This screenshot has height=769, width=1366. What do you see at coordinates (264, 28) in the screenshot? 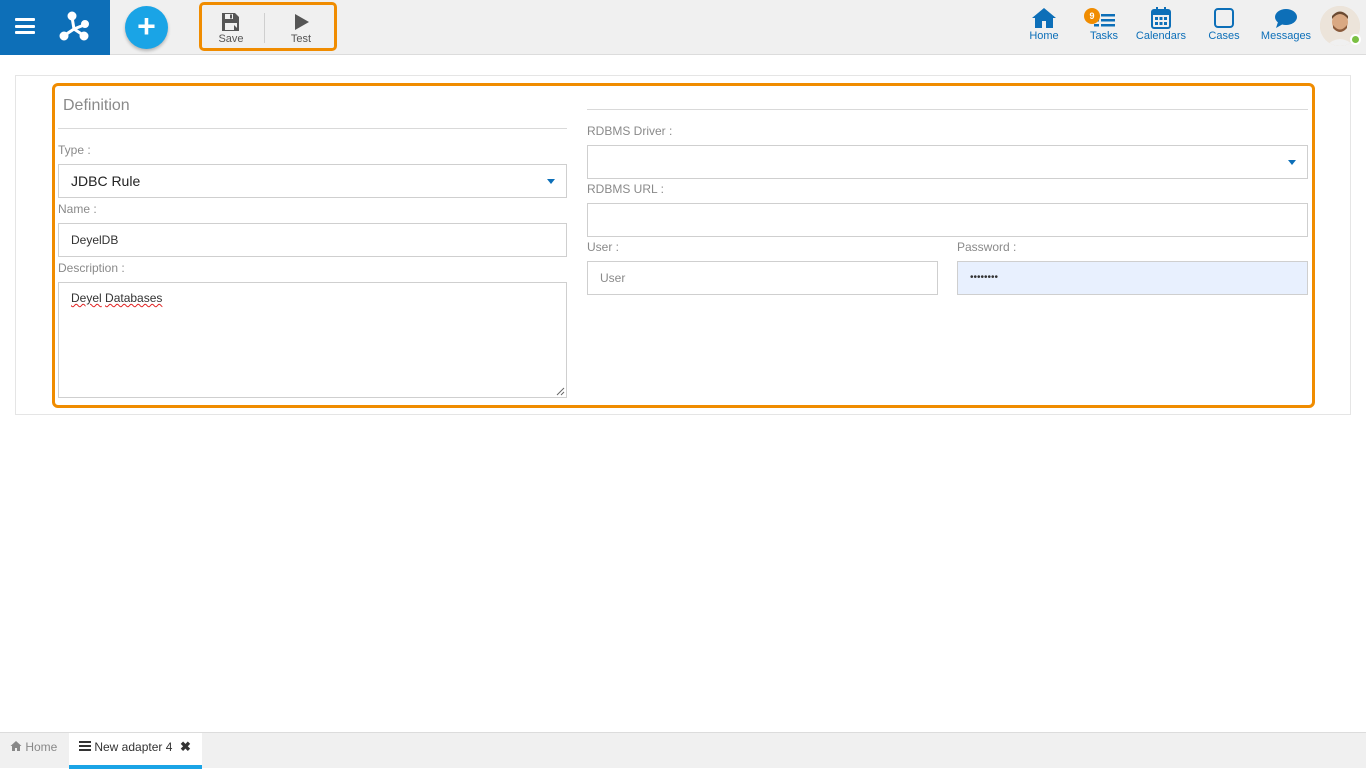
I see `toolbar-divider` at bounding box center [264, 28].